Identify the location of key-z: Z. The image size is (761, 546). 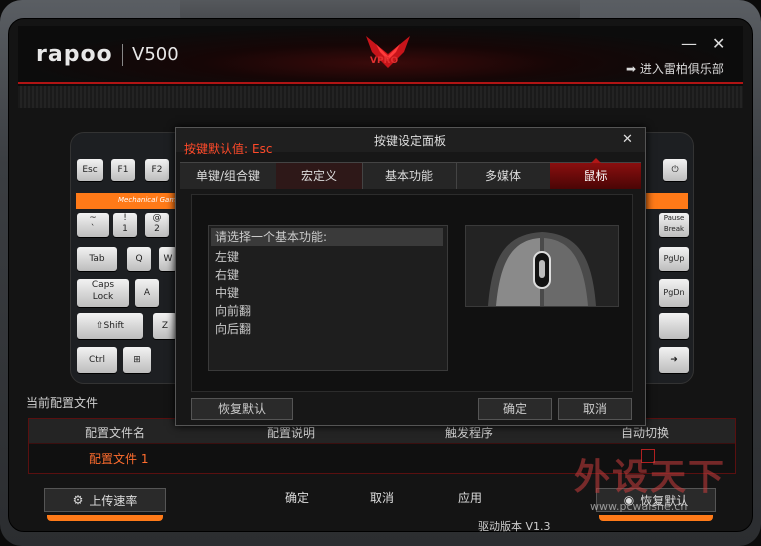
(165, 326).